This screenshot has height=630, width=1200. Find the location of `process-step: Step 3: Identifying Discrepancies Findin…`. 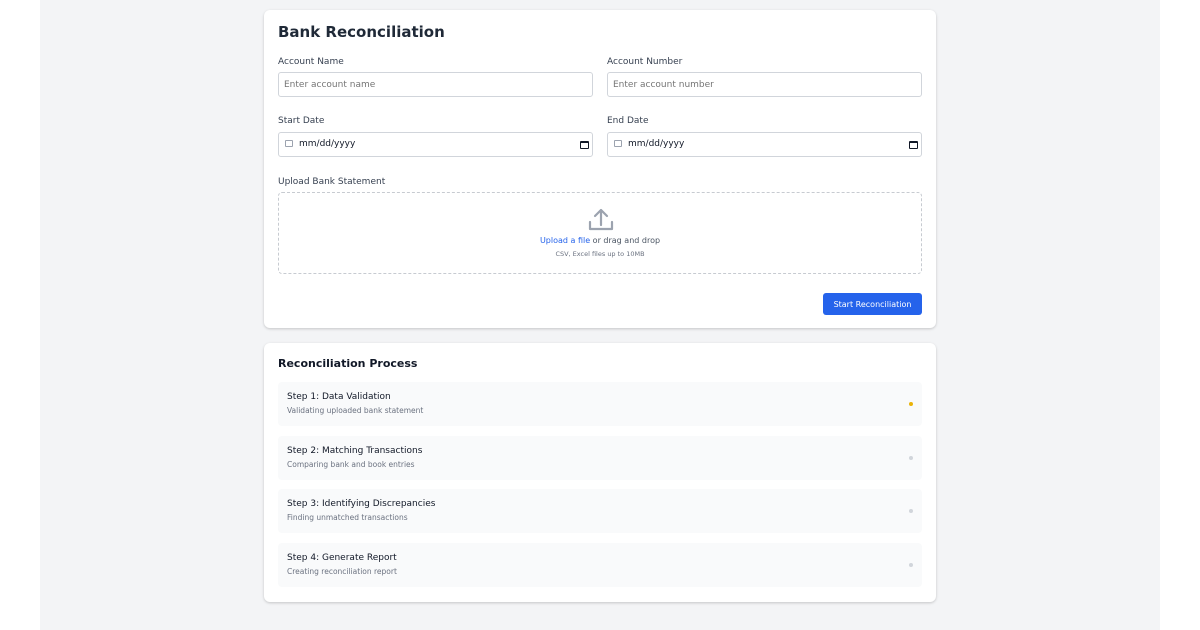

process-step: Step 3: Identifying Discrepancies Findin… is located at coordinates (600, 511).